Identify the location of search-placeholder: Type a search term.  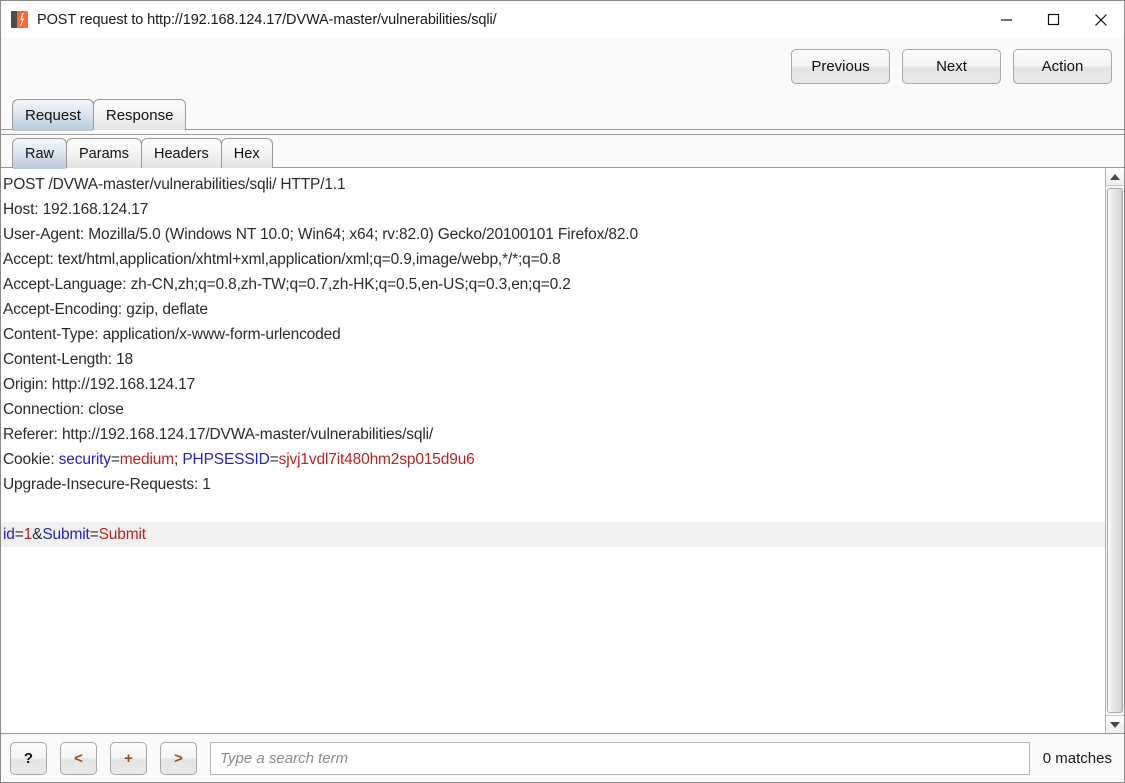
(284, 758).